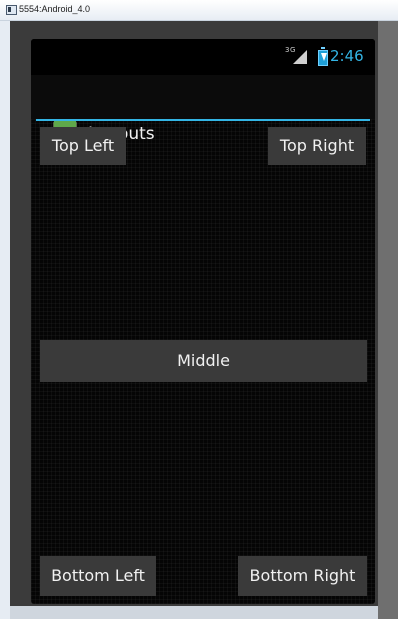 The height and width of the screenshot is (619, 398). Describe the element at coordinates (388, 320) in the screenshot. I see `window-frame-right` at that location.